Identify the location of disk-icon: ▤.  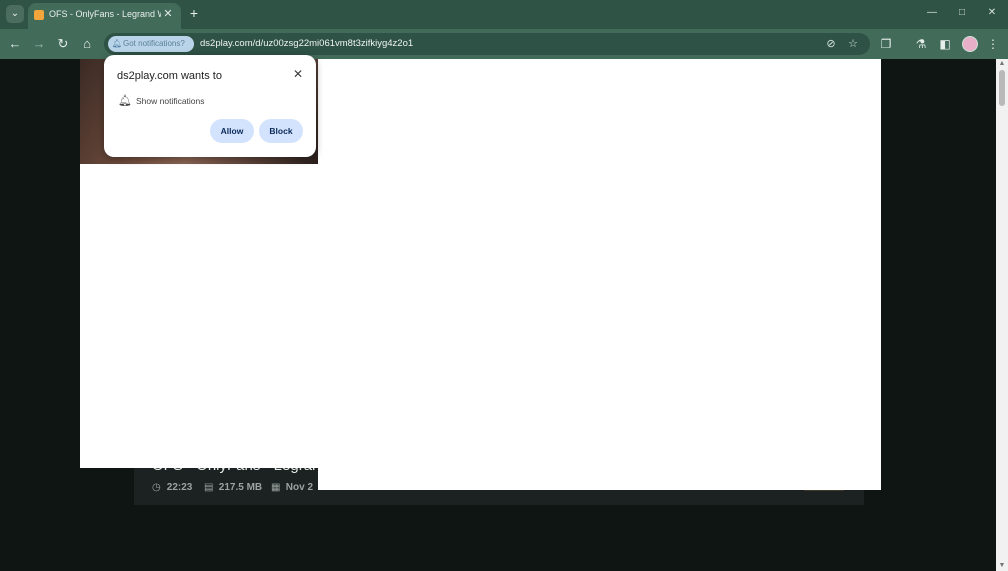
(209, 487).